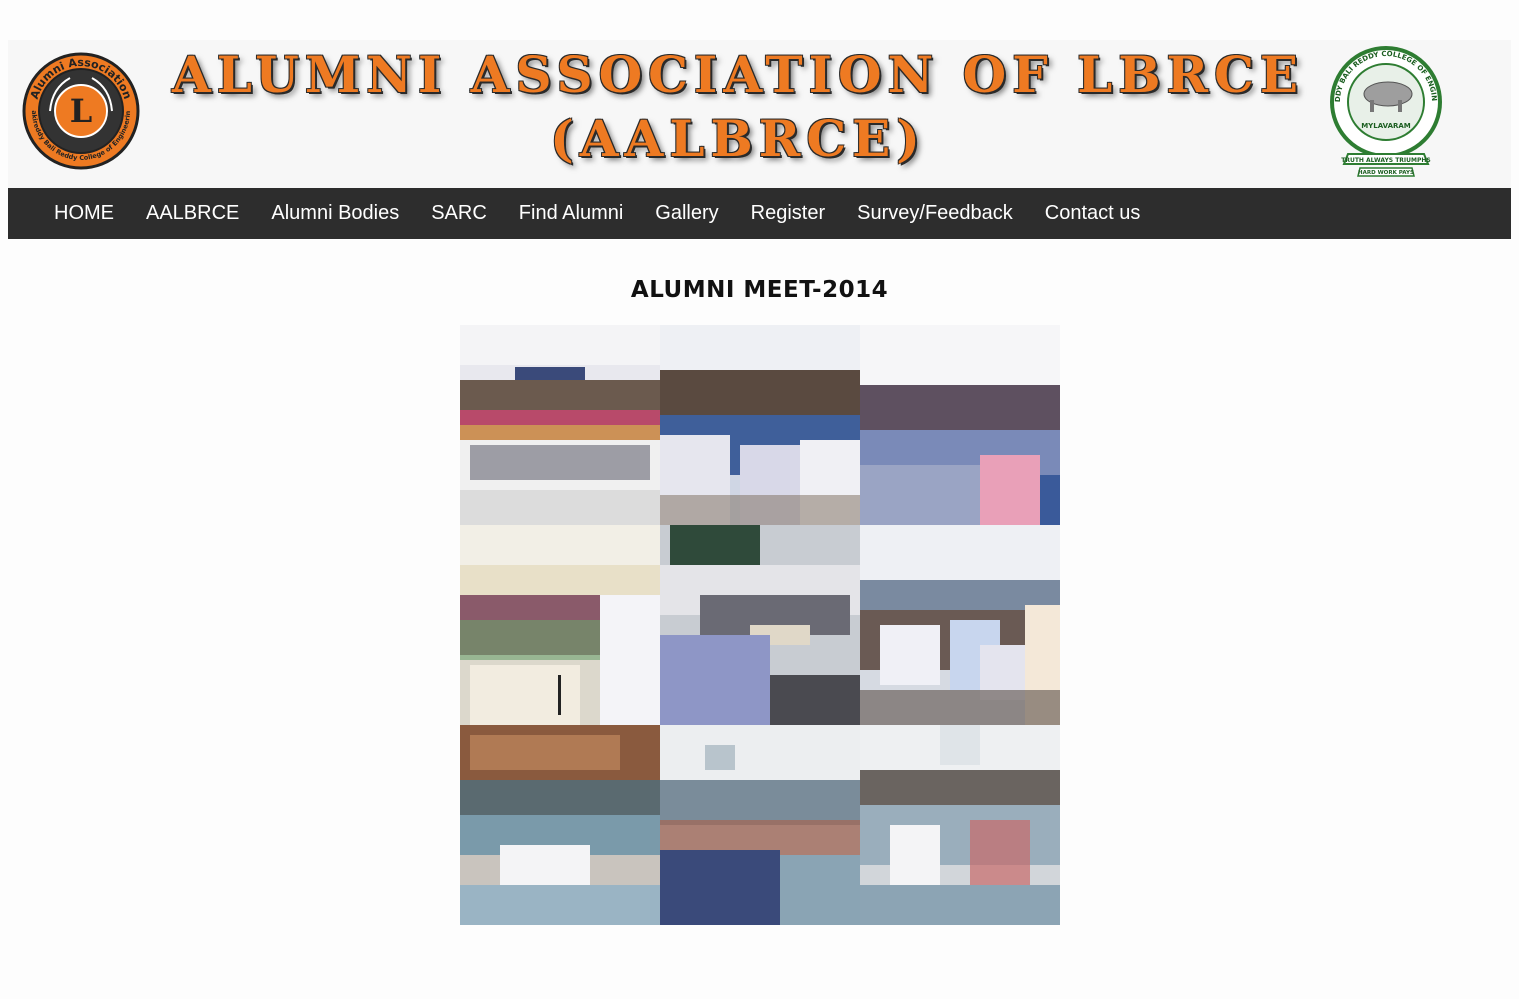 The width and height of the screenshot is (1519, 999). Describe the element at coordinates (571, 213) in the screenshot. I see `nav-find-alumni: Find Alumni` at that location.